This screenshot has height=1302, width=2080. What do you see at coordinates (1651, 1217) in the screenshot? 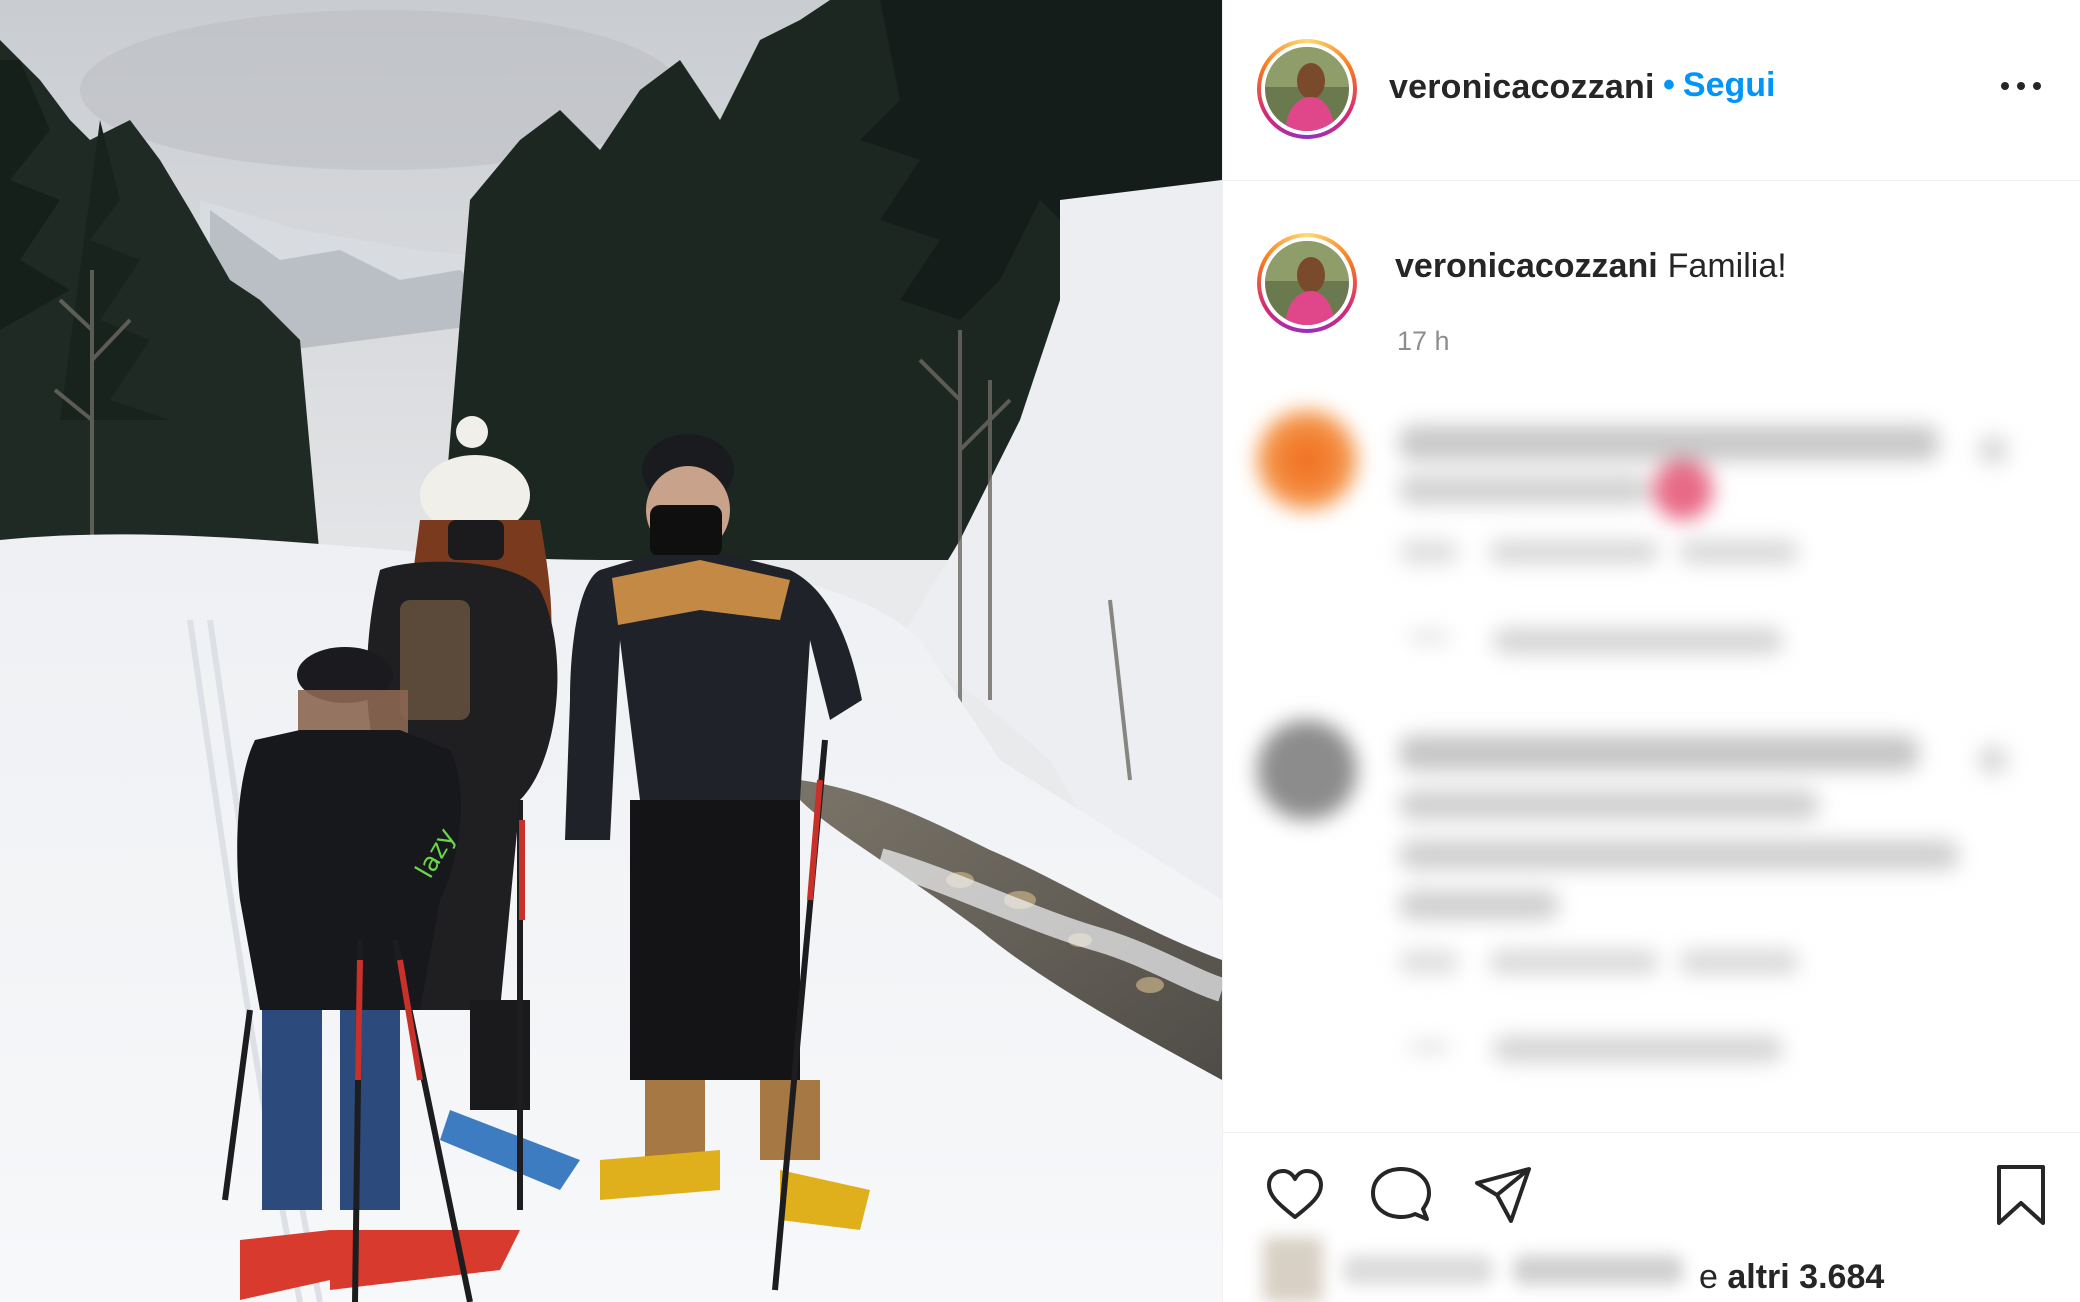
I see `post-actions` at bounding box center [1651, 1217].